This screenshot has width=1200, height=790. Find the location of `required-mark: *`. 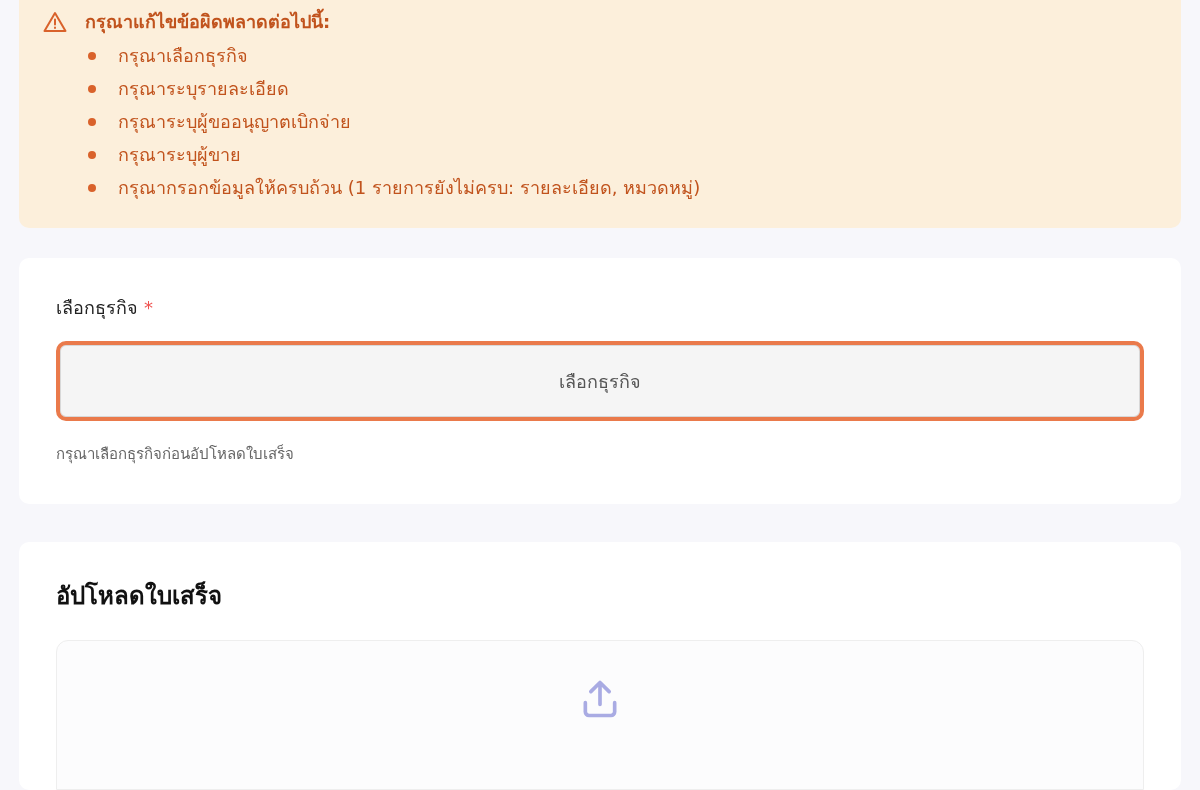

required-mark: * is located at coordinates (148, 308).